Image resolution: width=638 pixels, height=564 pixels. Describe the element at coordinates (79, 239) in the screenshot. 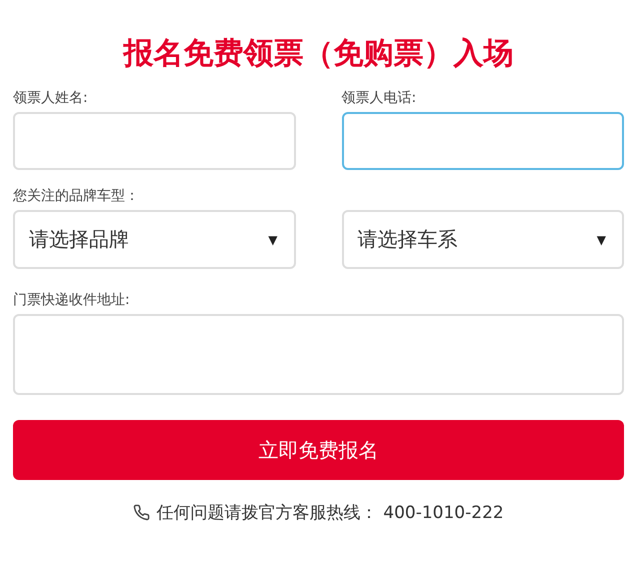

I see `select-placeholder: 请选择品牌` at that location.